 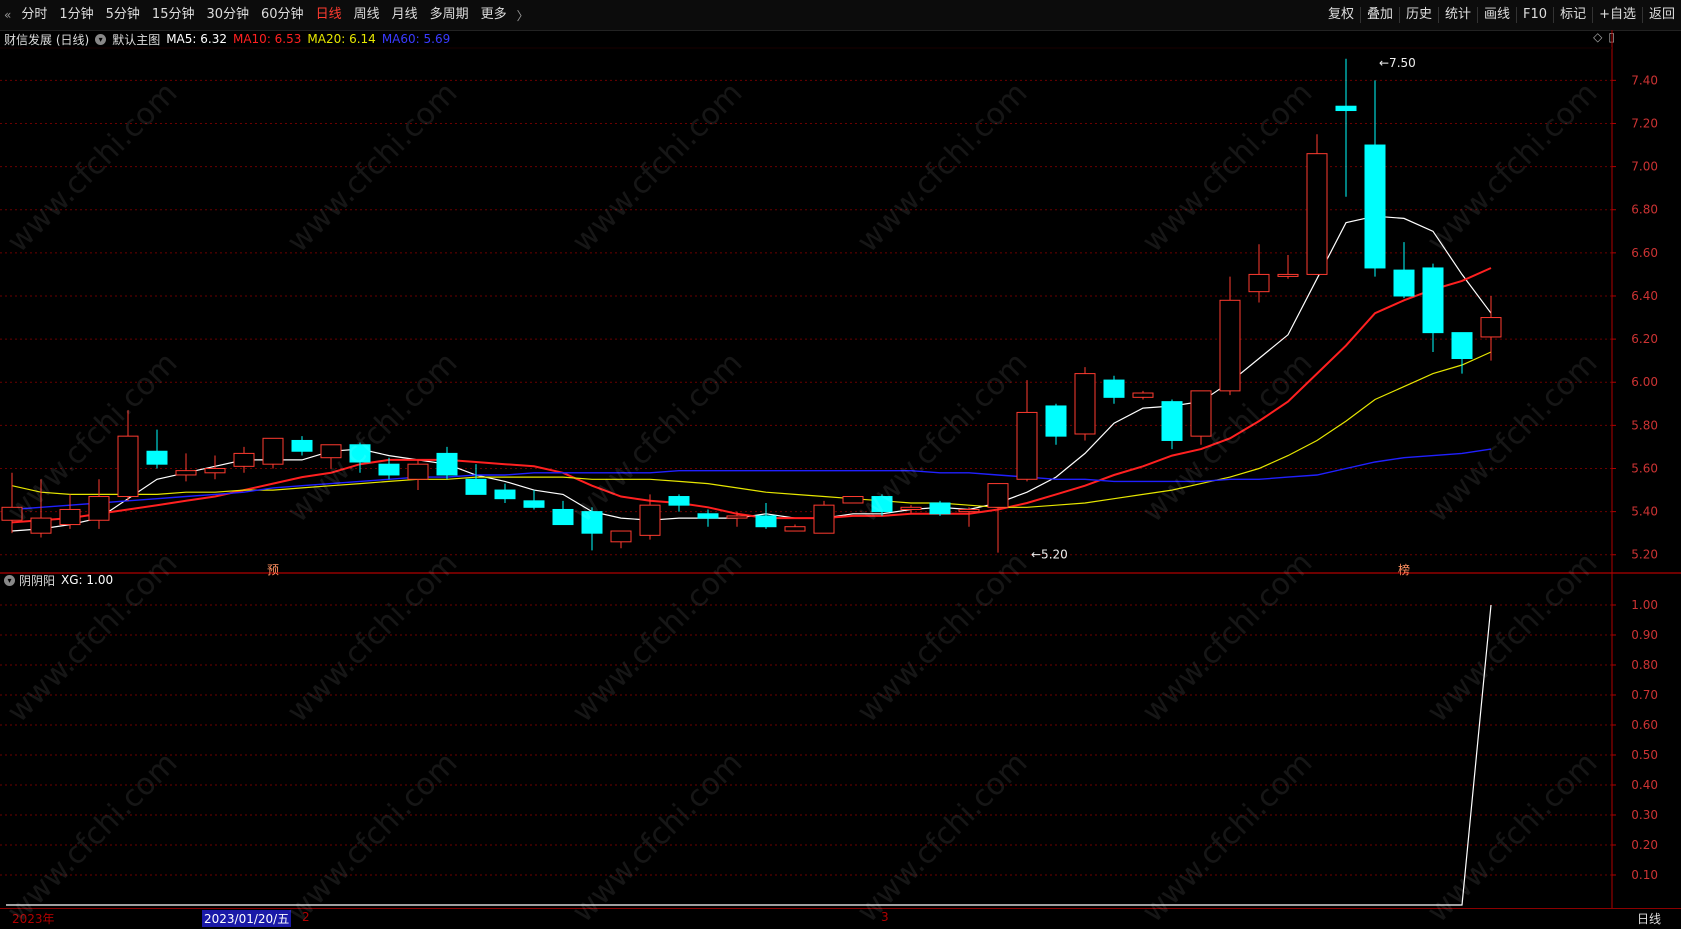 I want to click on tab-multi-period: 多周期, so click(x=449, y=15).